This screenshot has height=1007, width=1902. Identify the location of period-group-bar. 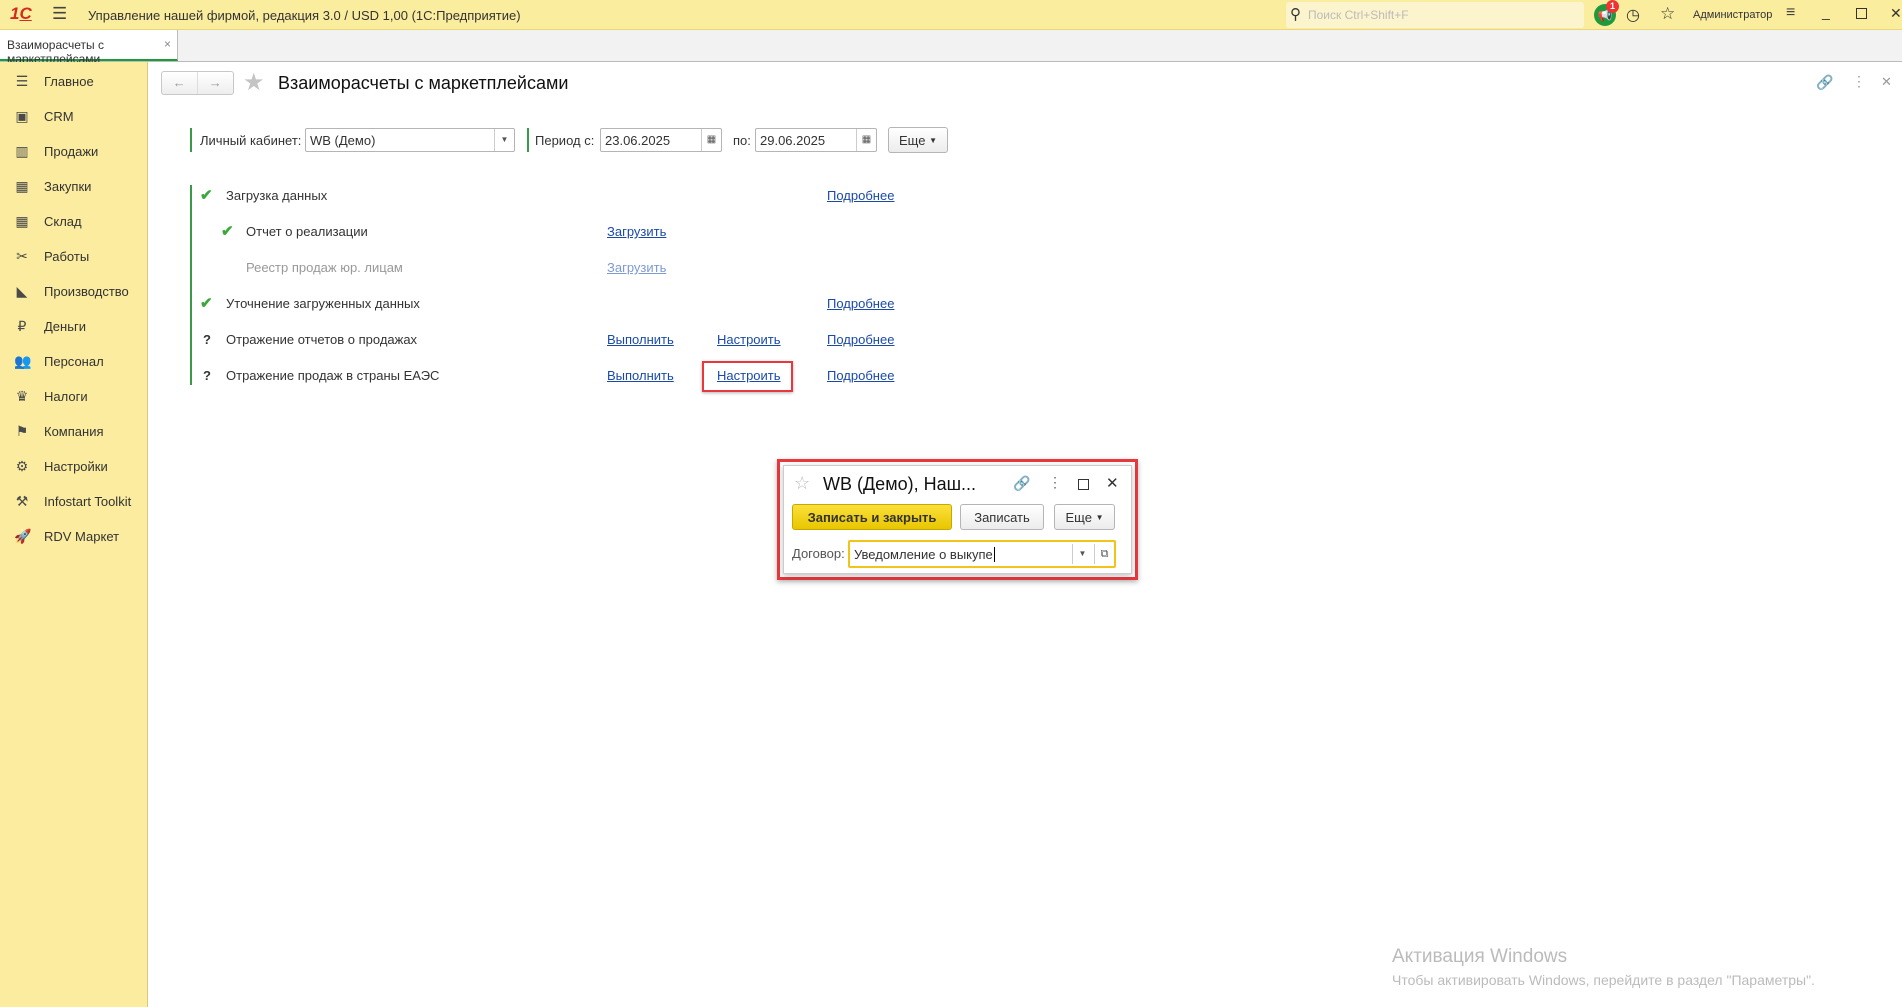
(528, 140).